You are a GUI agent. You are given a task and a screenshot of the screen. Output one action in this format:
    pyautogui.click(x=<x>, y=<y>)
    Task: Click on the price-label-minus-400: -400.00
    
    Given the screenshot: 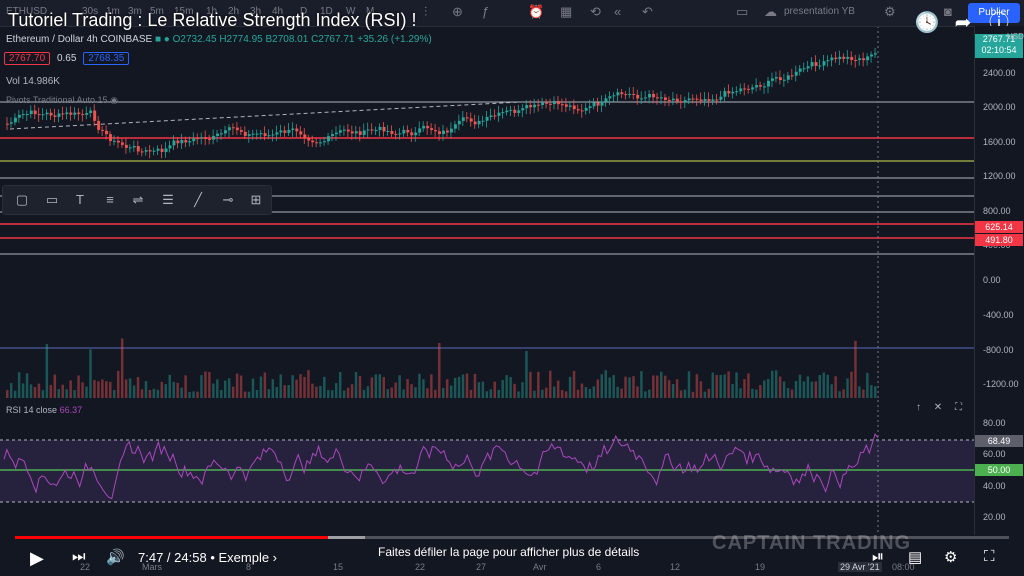 What is the action you would take?
    pyautogui.click(x=998, y=315)
    